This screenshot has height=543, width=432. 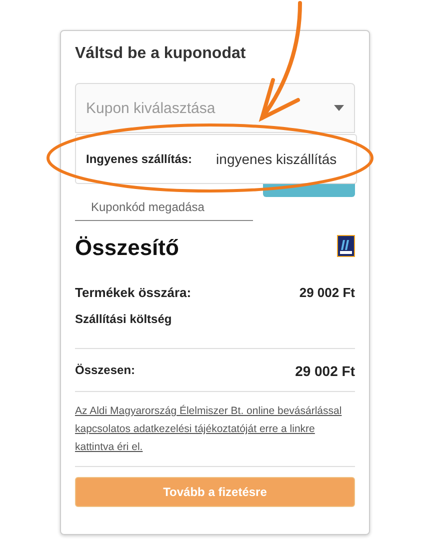 What do you see at coordinates (105, 371) in the screenshot?
I see `total-label: Összesen:` at bounding box center [105, 371].